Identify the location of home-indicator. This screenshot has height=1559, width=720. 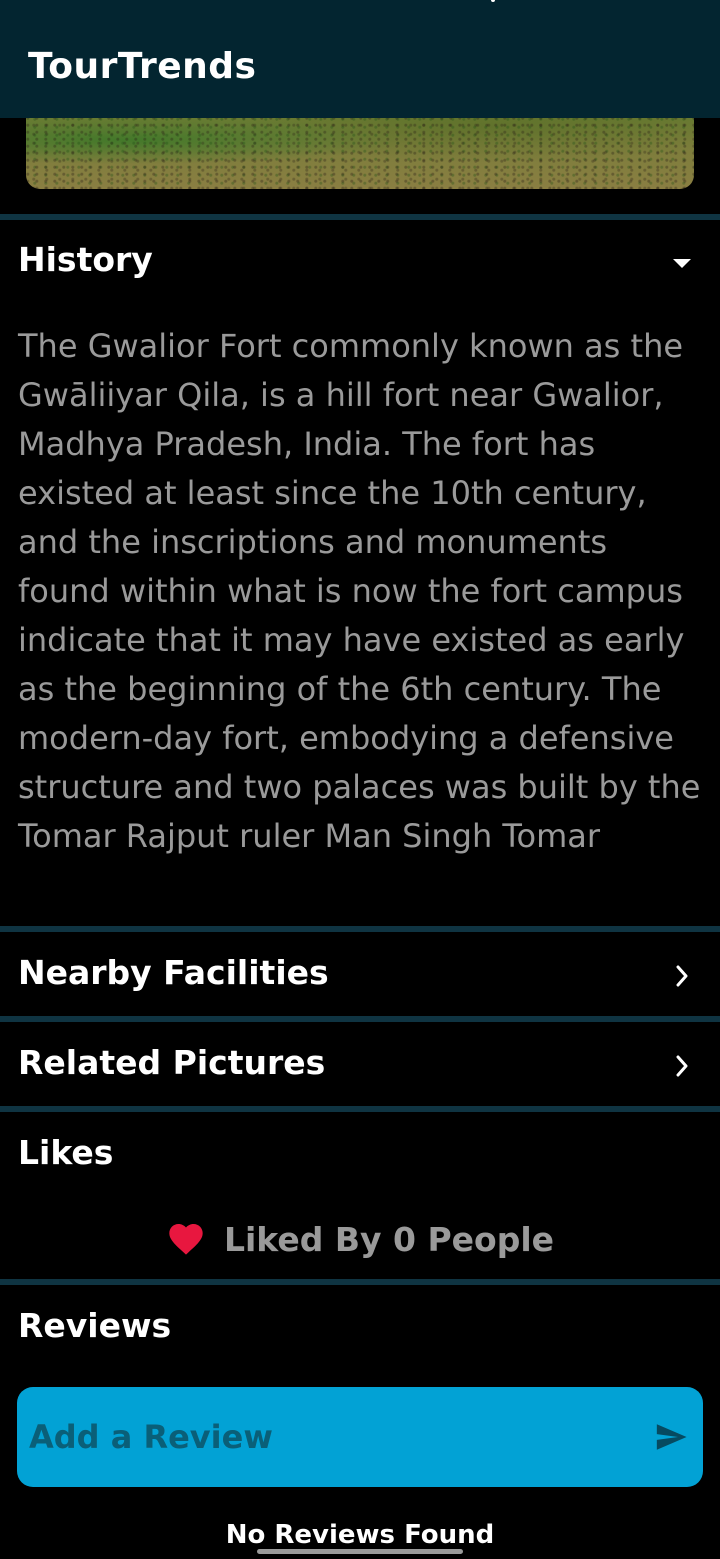
(360, 1551).